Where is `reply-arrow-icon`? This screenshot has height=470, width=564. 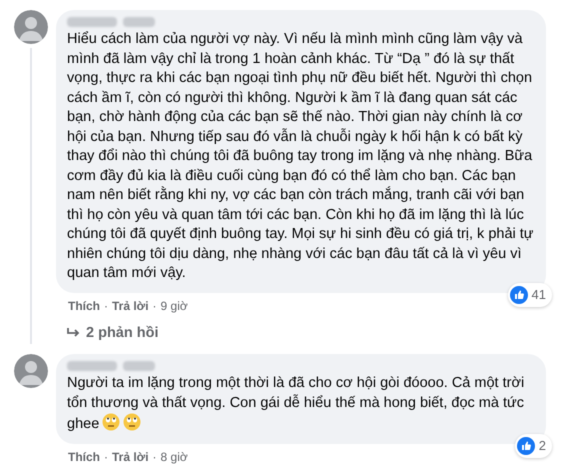 reply-arrow-icon is located at coordinates (73, 333).